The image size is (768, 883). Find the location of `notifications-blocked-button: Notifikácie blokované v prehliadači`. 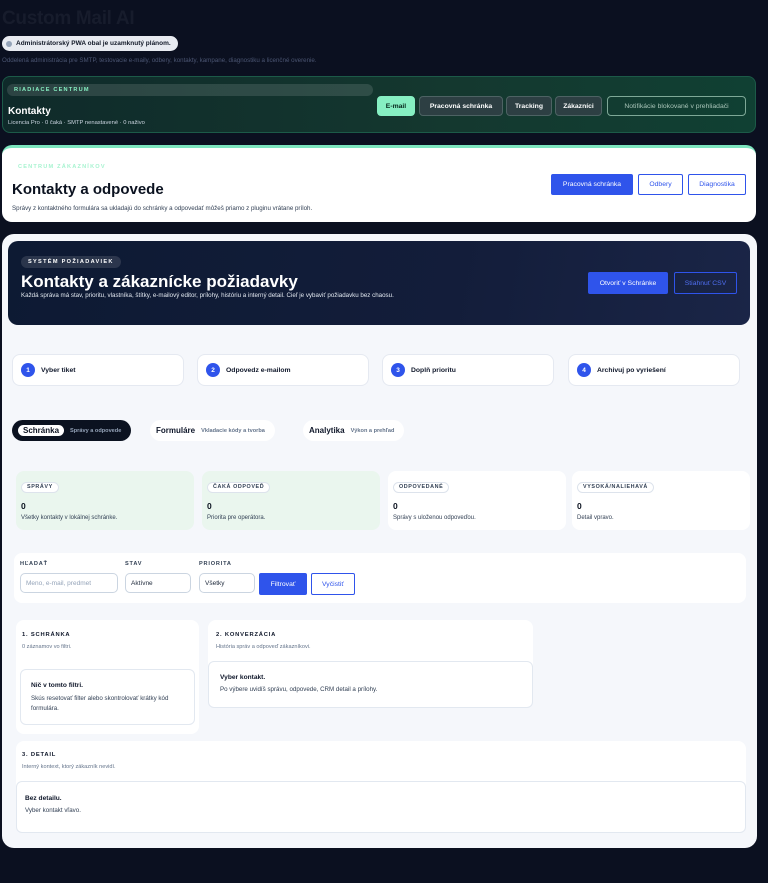

notifications-blocked-button: Notifikácie blokované v prehliadači is located at coordinates (676, 106).